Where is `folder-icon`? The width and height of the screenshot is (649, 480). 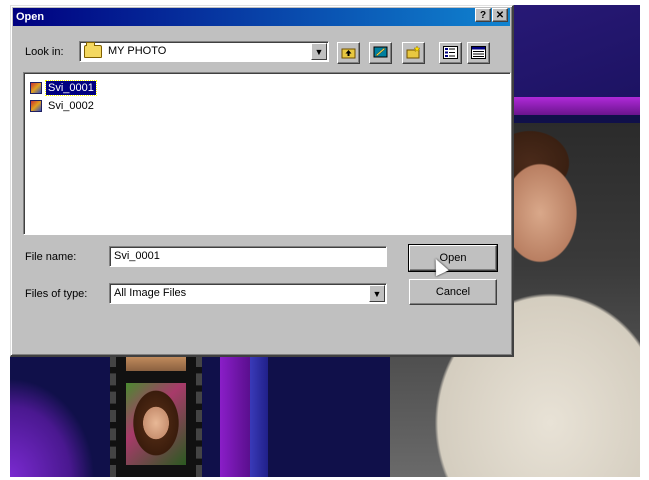
folder-icon is located at coordinates (93, 50).